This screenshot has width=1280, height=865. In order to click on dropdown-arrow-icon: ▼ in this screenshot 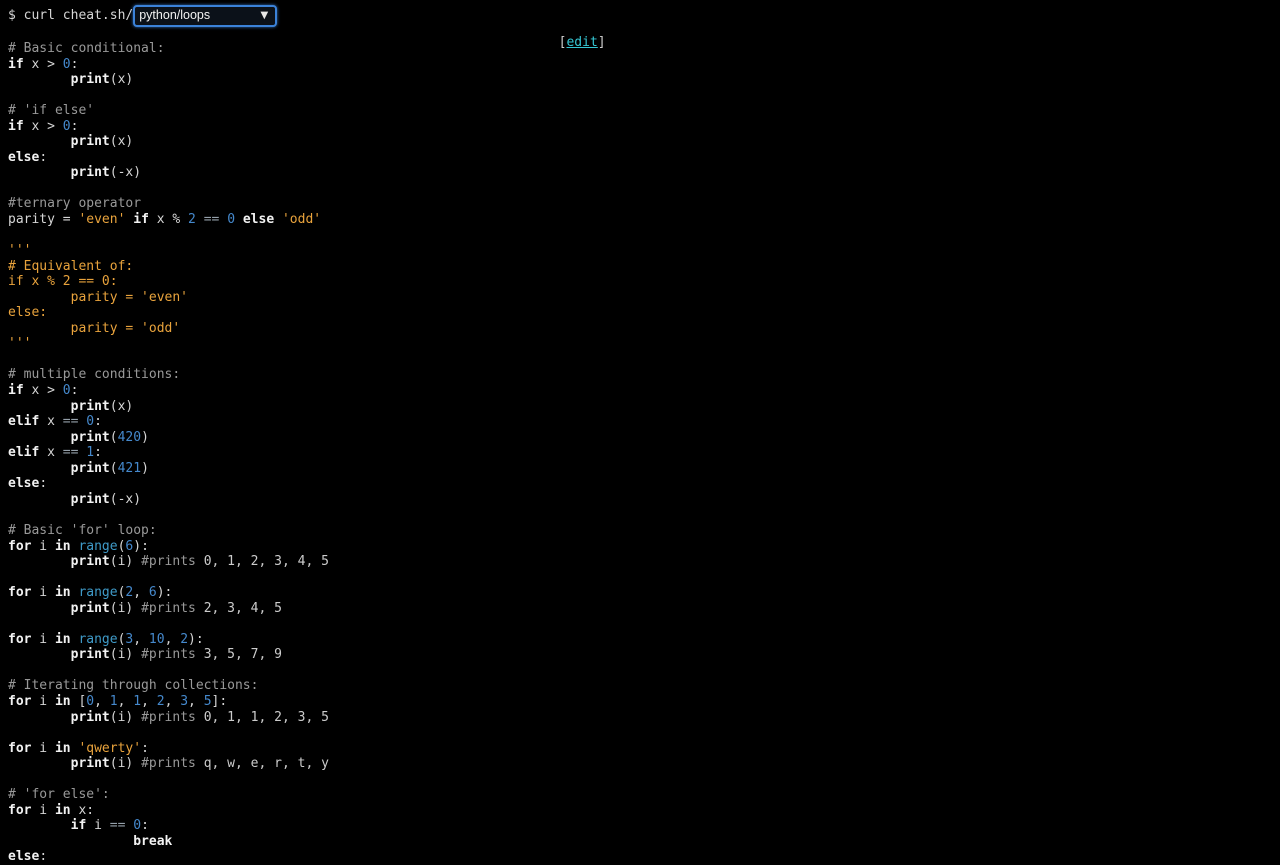, I will do `click(264, 15)`.